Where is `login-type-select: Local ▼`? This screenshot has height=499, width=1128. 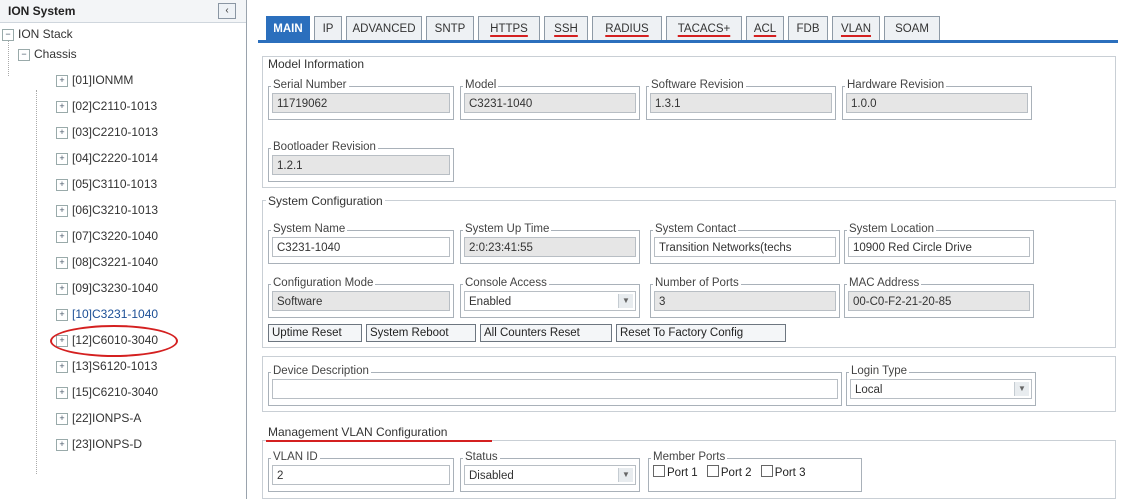
login-type-select: Local ▼ is located at coordinates (941, 389).